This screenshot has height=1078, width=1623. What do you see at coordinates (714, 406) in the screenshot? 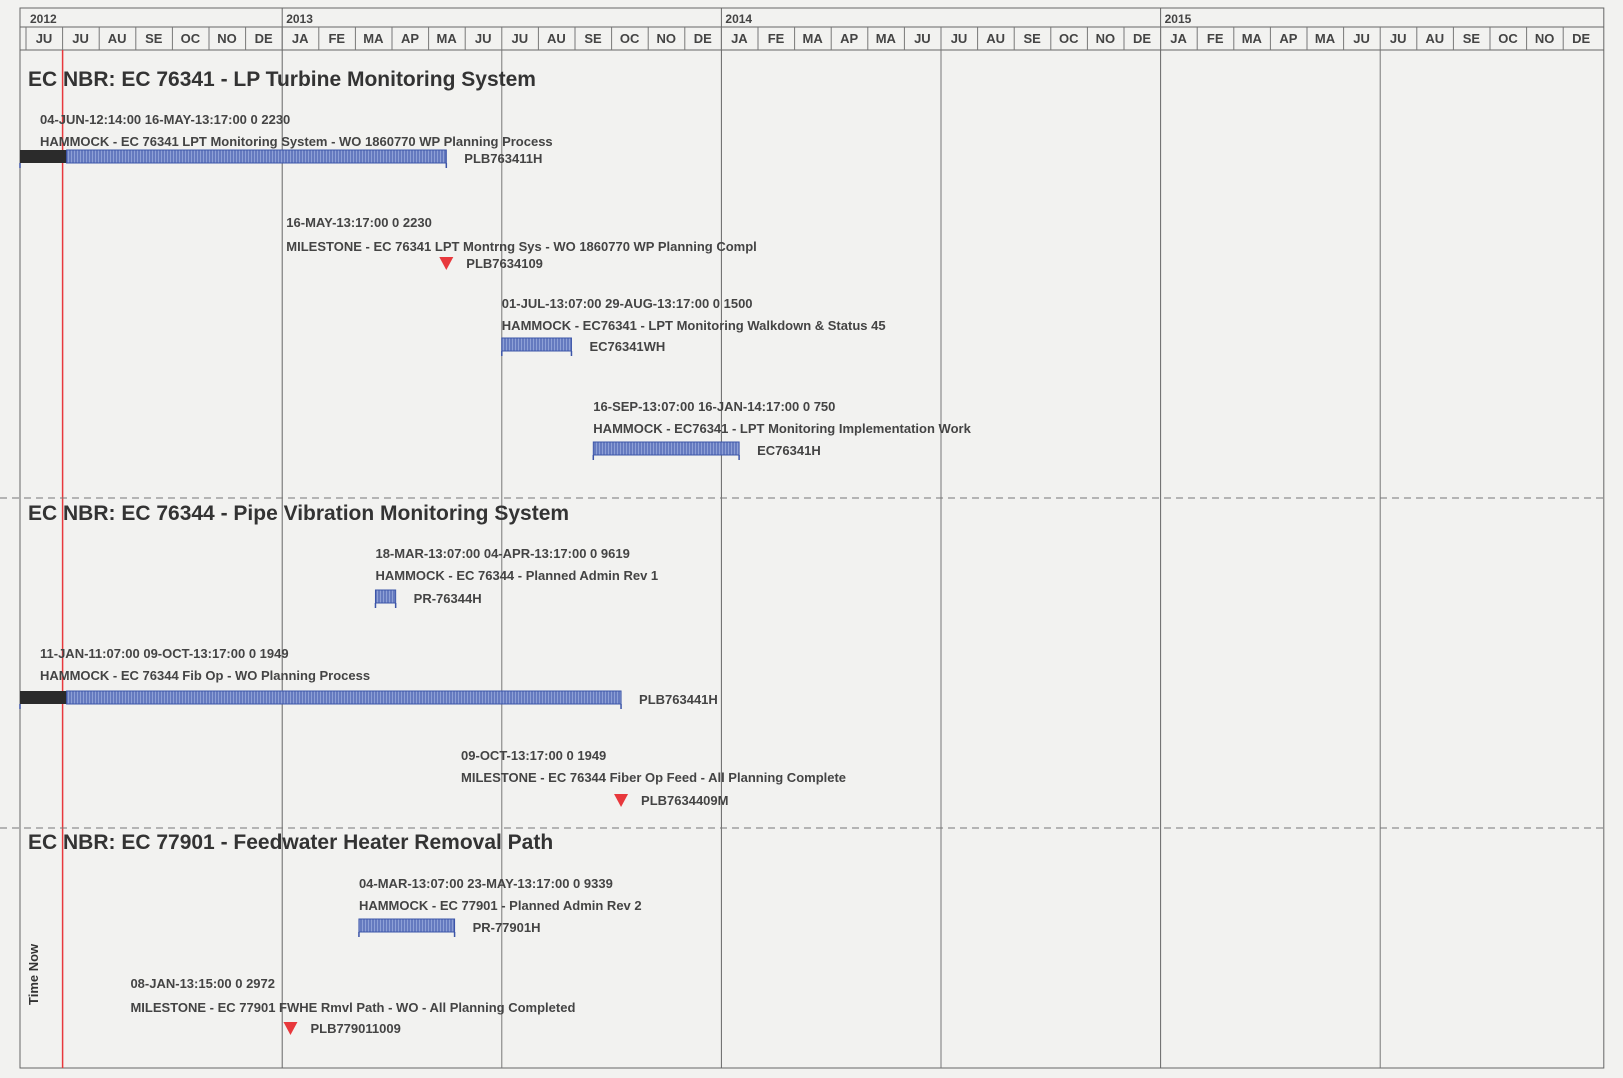
I see `activity-dates: 16-SEP-13:07:00 16-JAN-14:17:00 0 750` at bounding box center [714, 406].